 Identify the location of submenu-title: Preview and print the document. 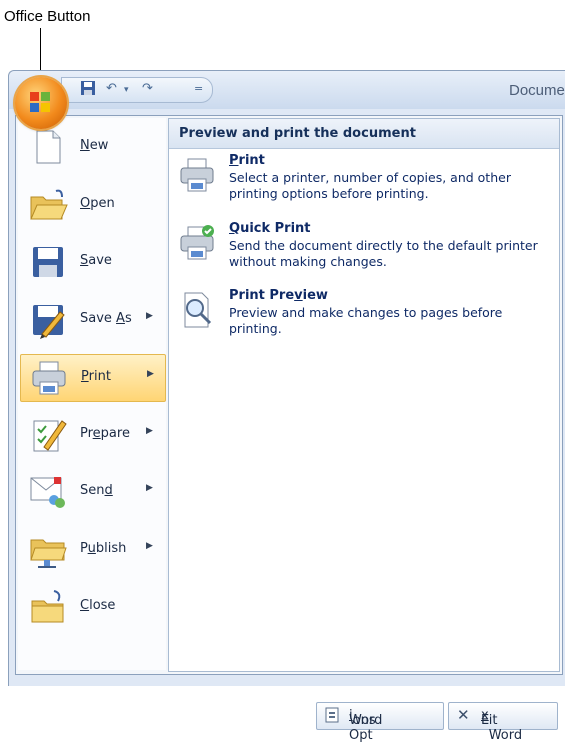
(297, 133).